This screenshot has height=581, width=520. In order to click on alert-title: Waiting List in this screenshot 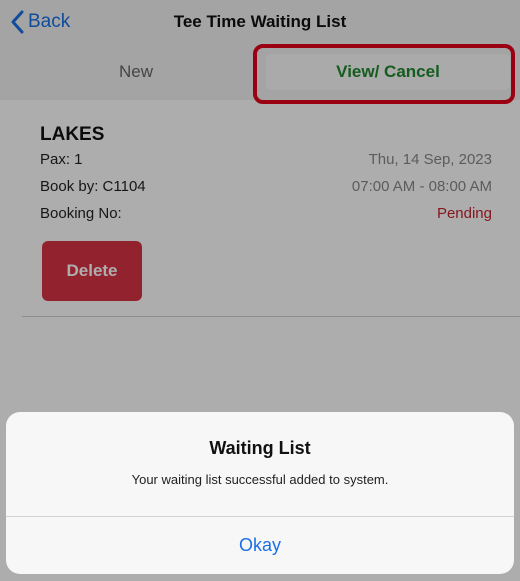, I will do `click(260, 448)`.